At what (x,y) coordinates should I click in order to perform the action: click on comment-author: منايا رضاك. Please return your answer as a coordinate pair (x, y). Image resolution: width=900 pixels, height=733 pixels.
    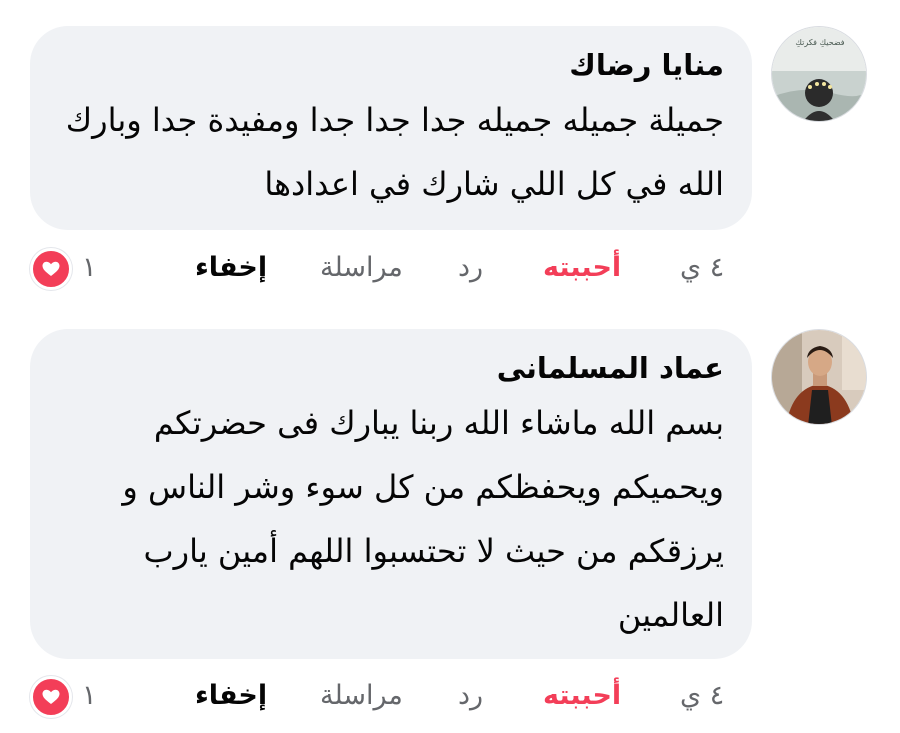
    Looking at the image, I should click on (391, 65).